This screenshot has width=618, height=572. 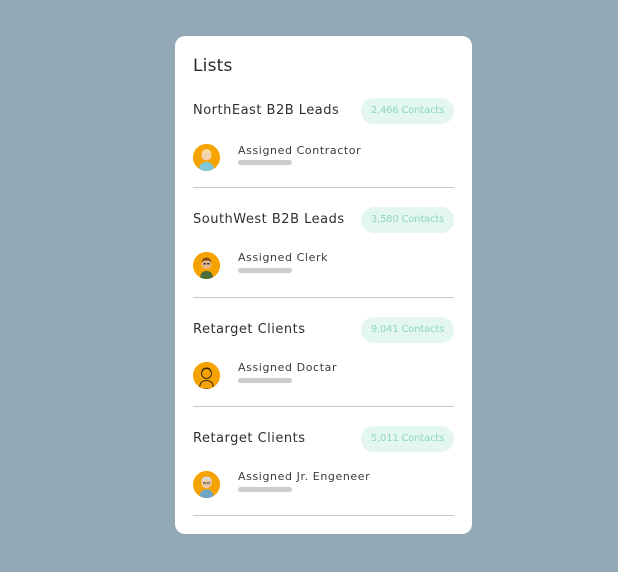 What do you see at coordinates (407, 220) in the screenshot?
I see `contacts-badge: 3,580 Contacts` at bounding box center [407, 220].